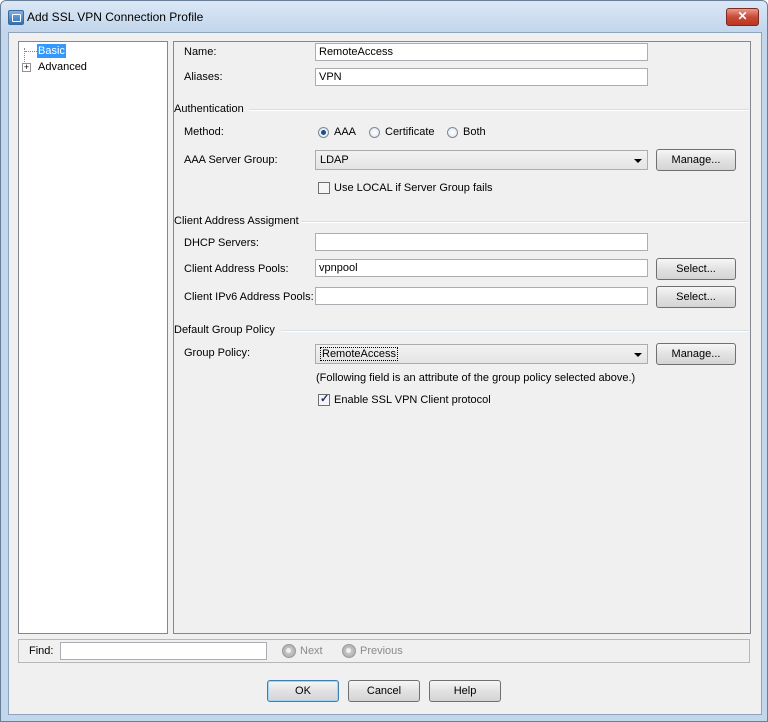 This screenshot has height=722, width=768. What do you see at coordinates (41, 651) in the screenshot?
I see `find-label: Find:` at bounding box center [41, 651].